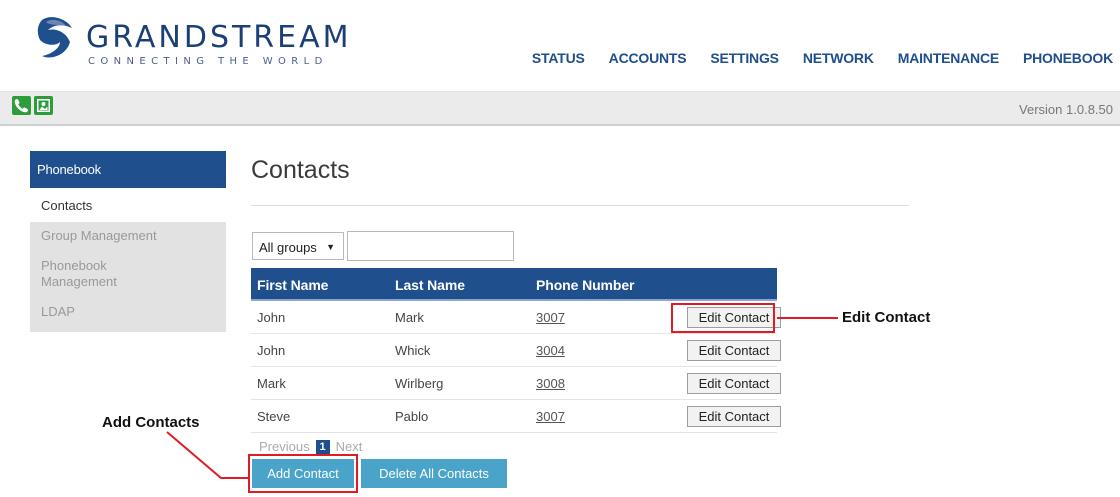 This screenshot has height=497, width=1120. Describe the element at coordinates (151, 422) in the screenshot. I see `add-contacts-annotation: Add Contacts` at that location.